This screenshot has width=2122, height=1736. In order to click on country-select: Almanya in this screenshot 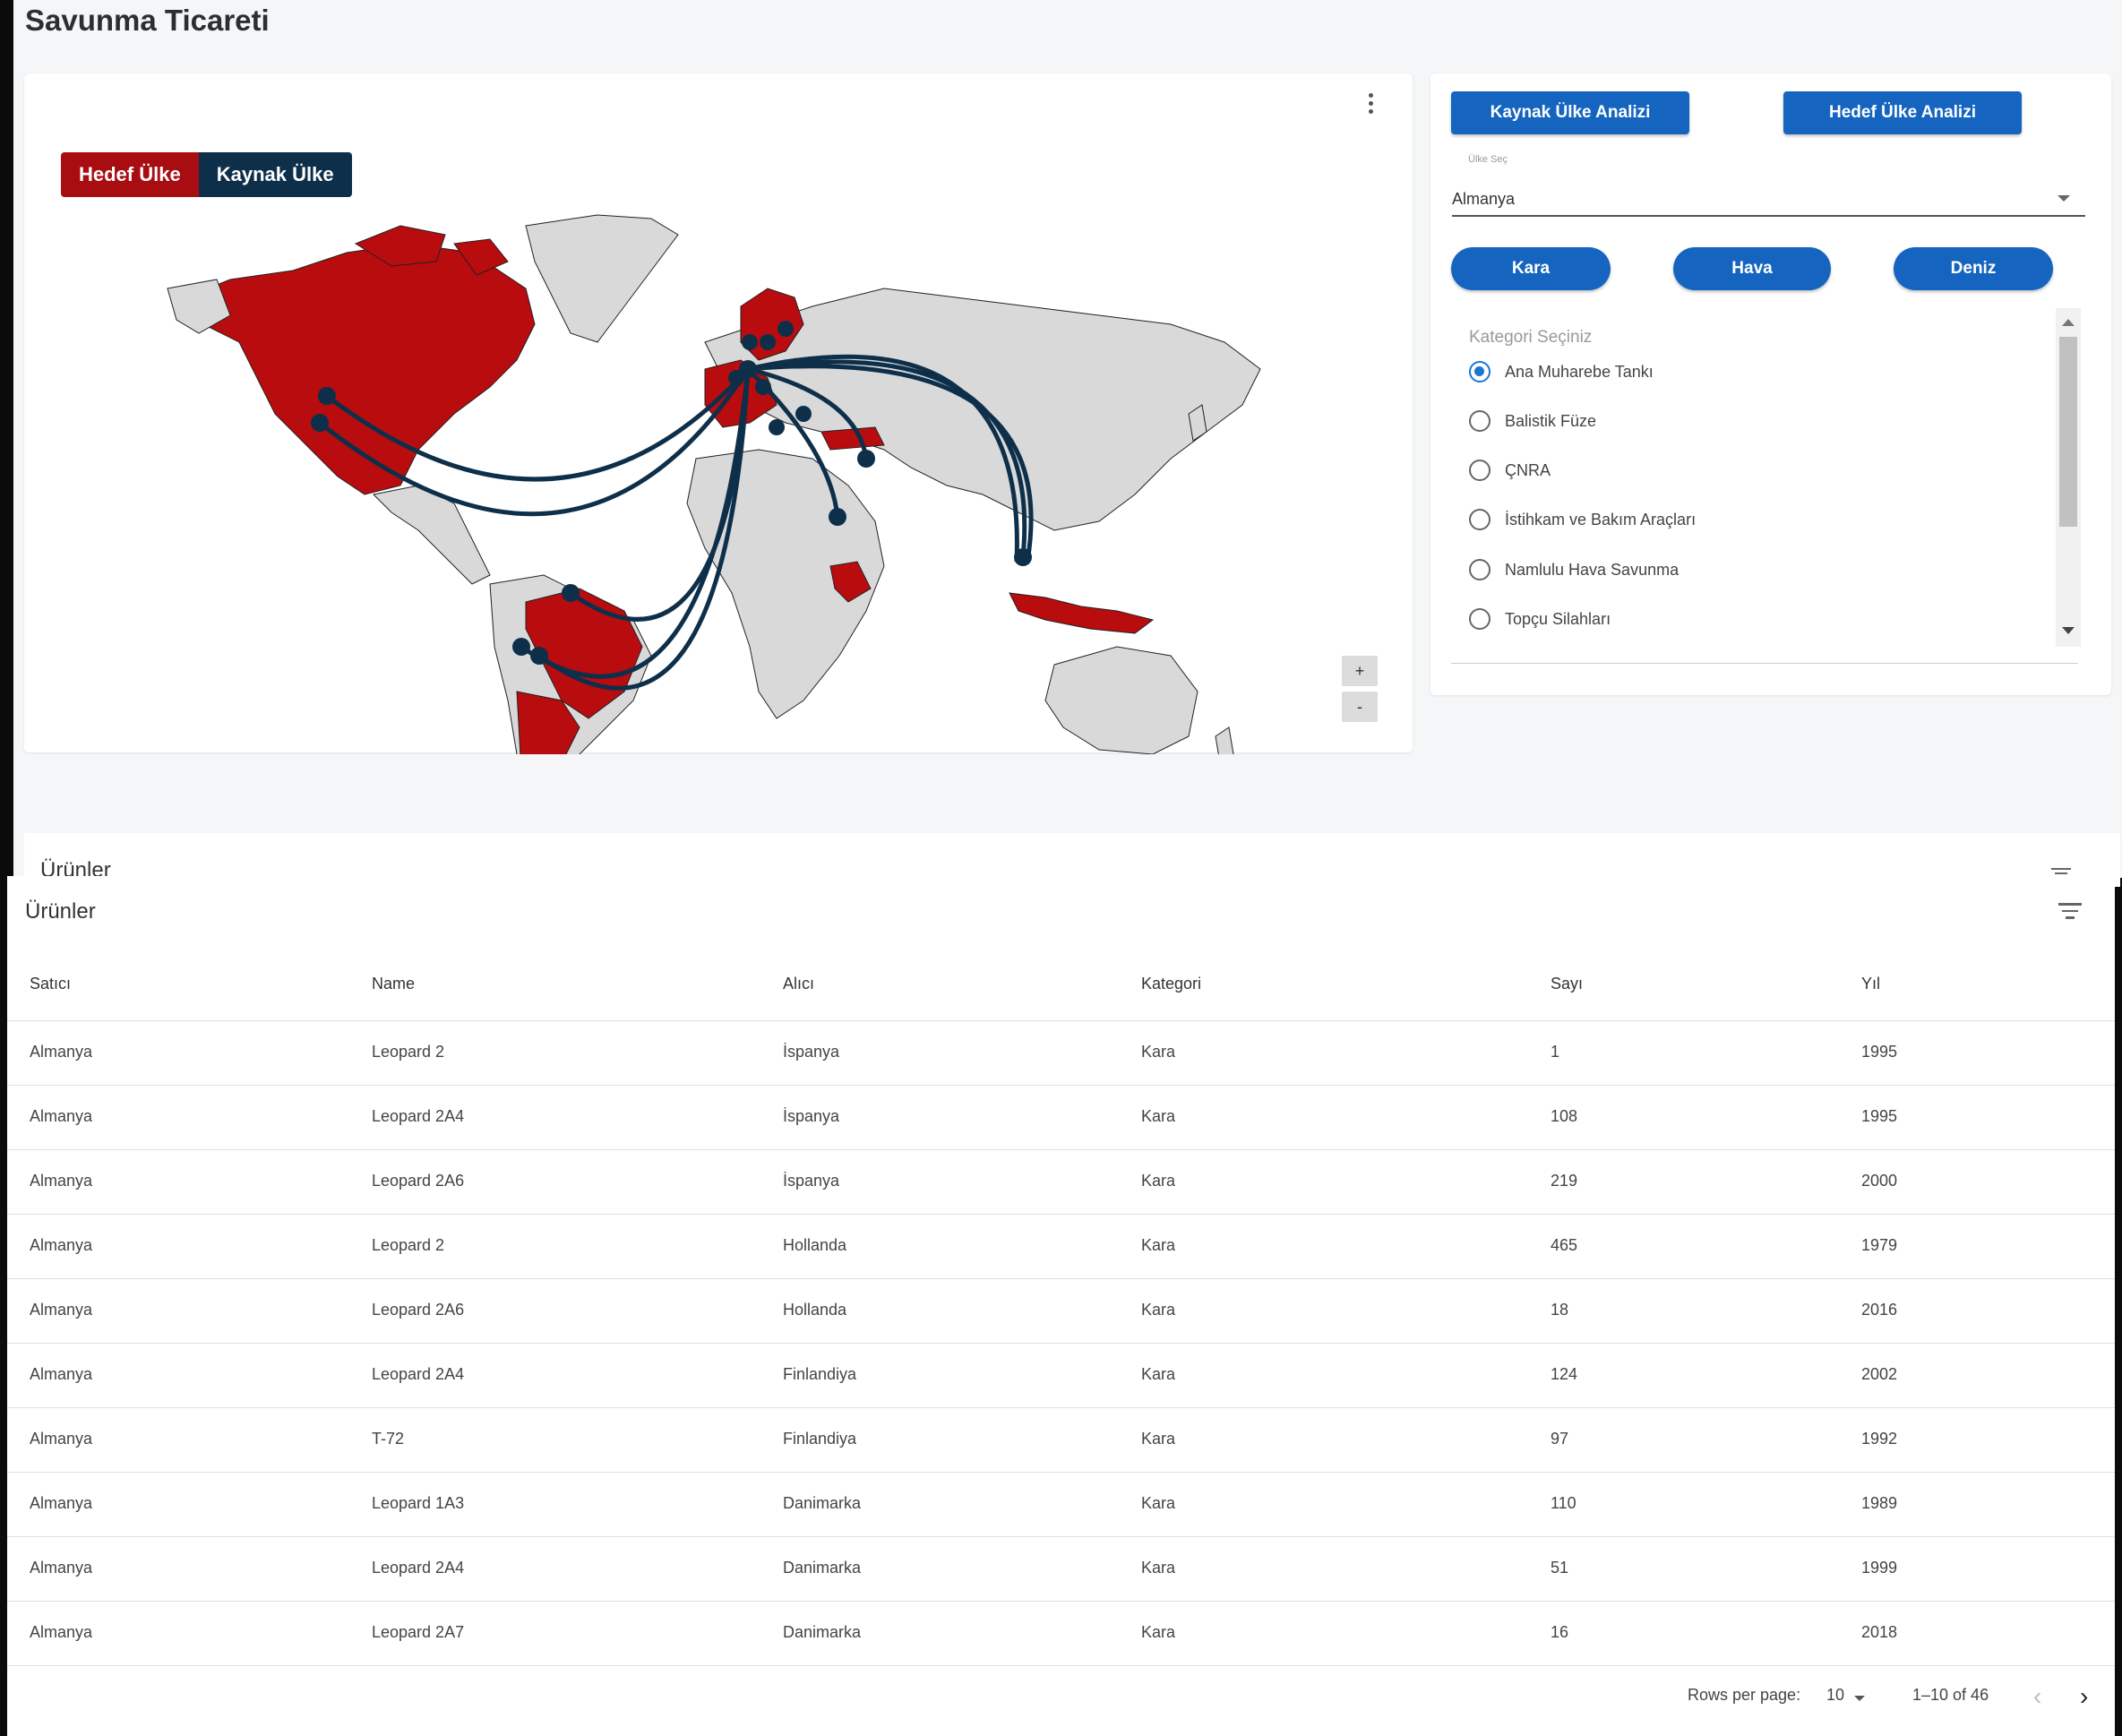, I will do `click(1483, 200)`.